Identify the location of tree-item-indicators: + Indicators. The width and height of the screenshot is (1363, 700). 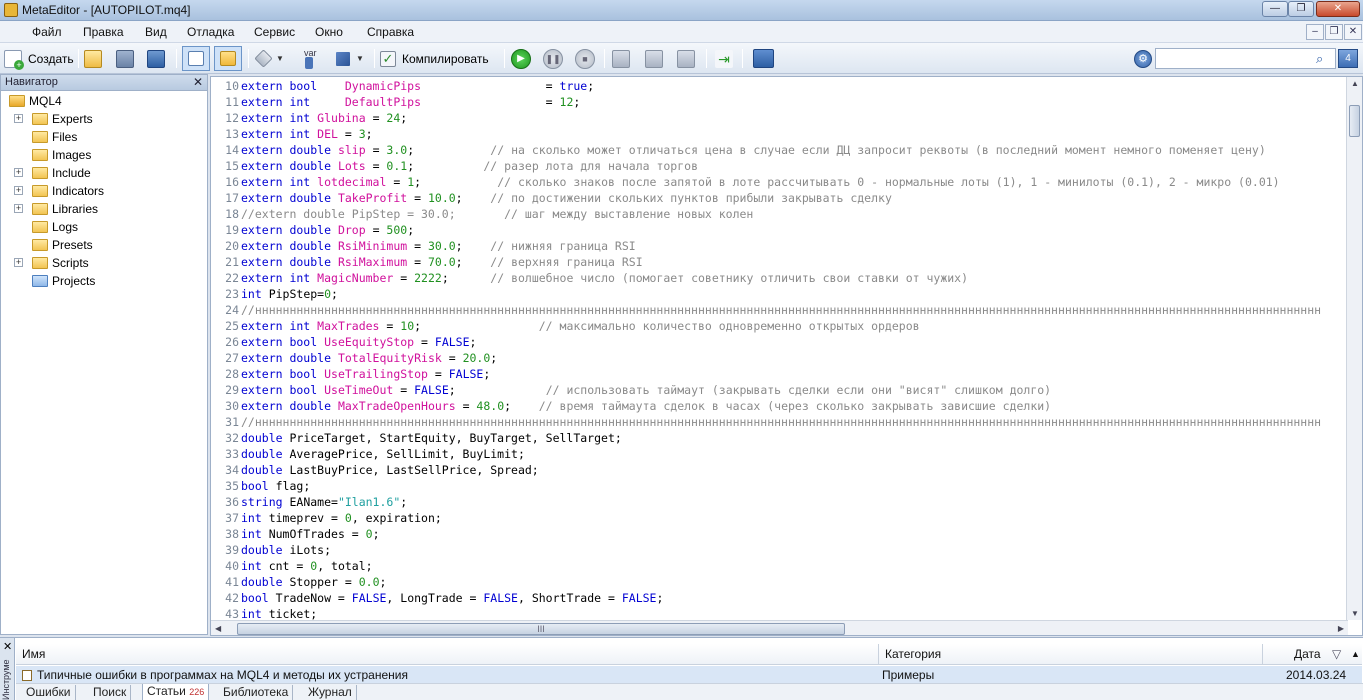
(59, 191).